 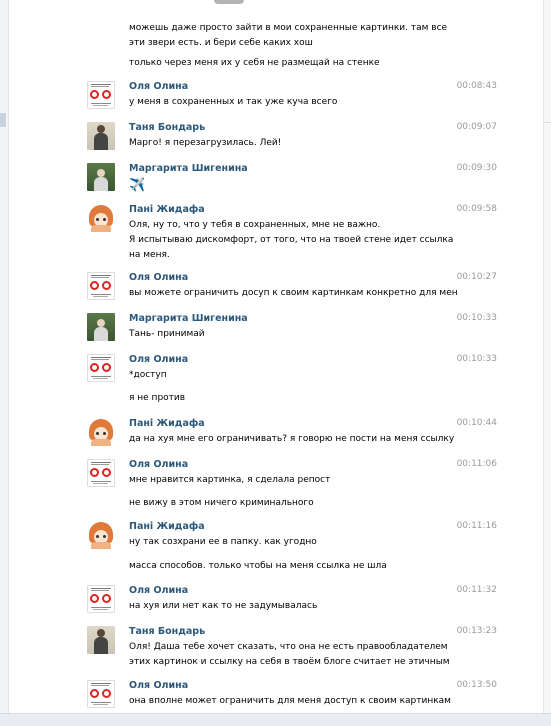 I want to click on message-time: 00:08:43, so click(x=477, y=86).